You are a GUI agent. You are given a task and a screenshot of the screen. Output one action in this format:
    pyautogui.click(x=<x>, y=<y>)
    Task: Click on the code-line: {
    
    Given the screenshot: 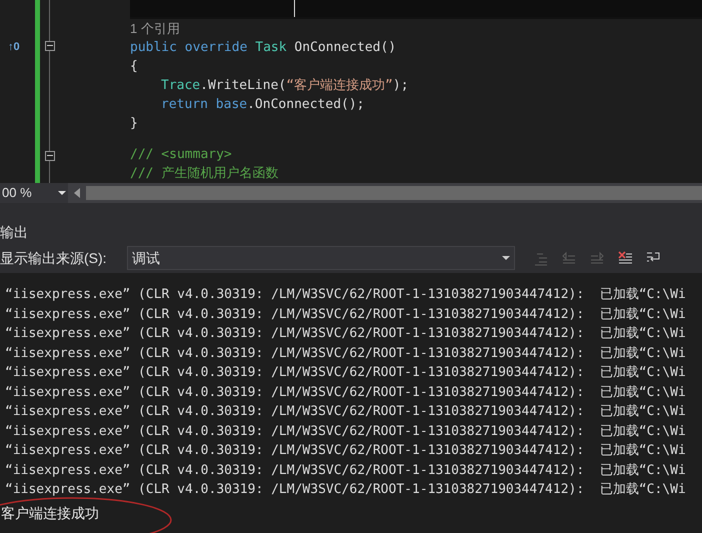 What is the action you would take?
    pyautogui.click(x=134, y=67)
    